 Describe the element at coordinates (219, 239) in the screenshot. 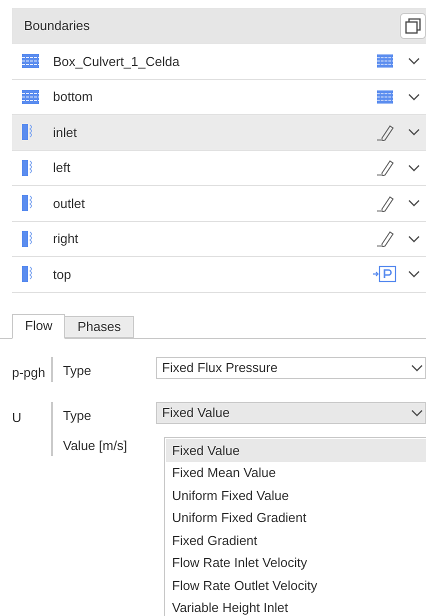

I see `boundary-row: right` at that location.